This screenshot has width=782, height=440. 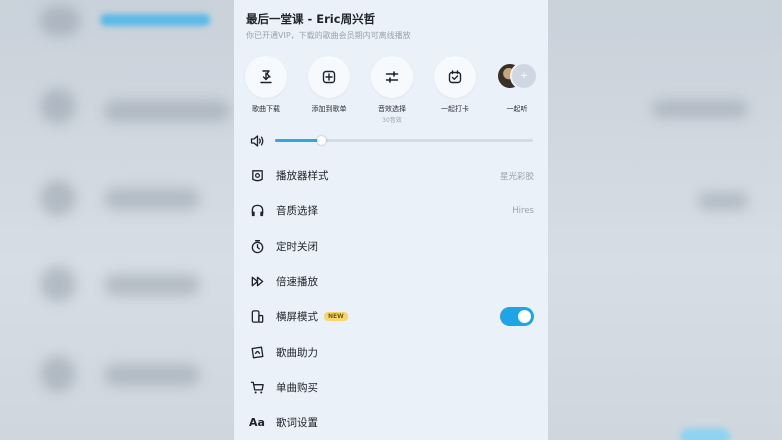 I want to click on action-label: 音效选择, so click(x=392, y=109).